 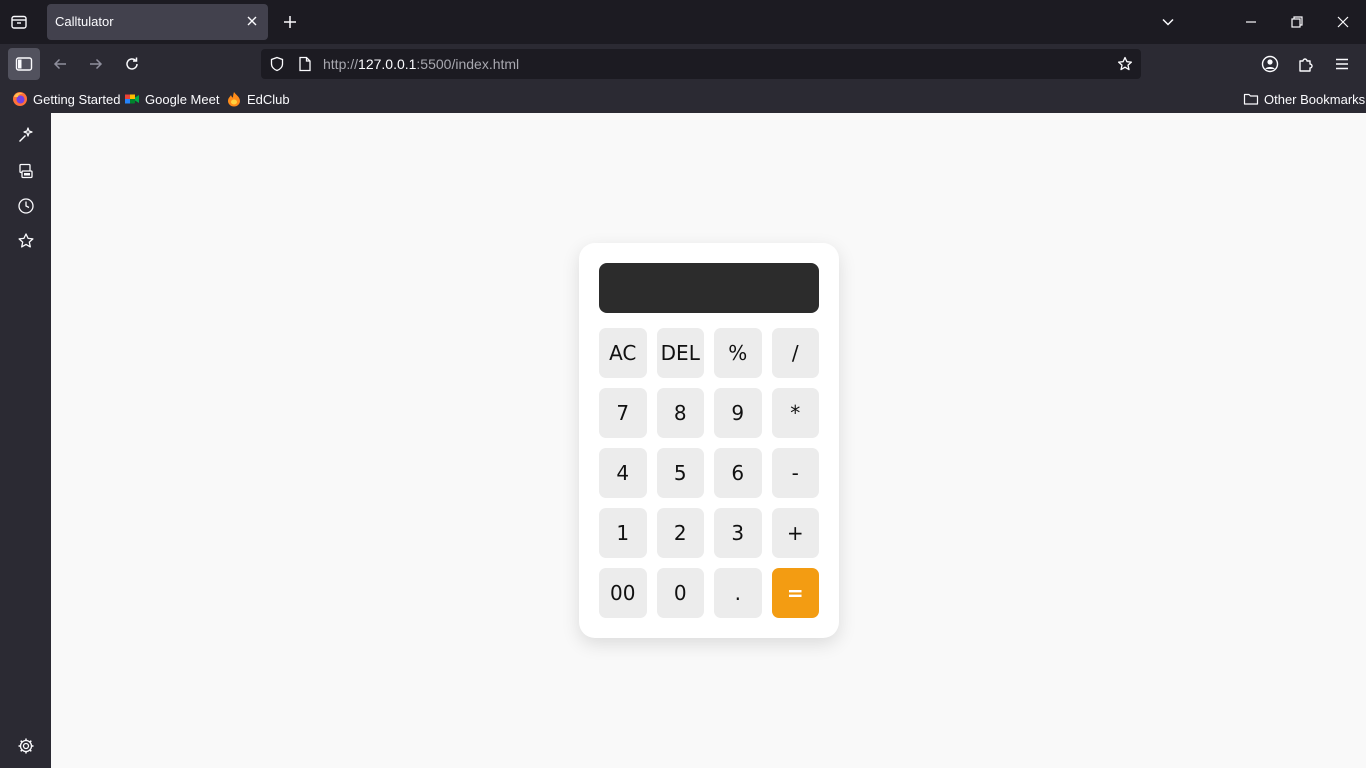 I want to click on close-window-icon, so click(x=1343, y=22).